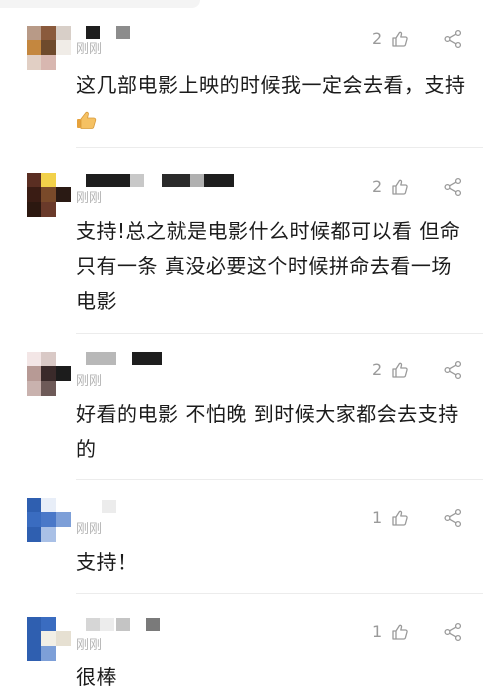  What do you see at coordinates (267, 431) in the screenshot?
I see `comment-text: 好看的电影 不怕晚 到时候大家都会去支持的` at bounding box center [267, 431].